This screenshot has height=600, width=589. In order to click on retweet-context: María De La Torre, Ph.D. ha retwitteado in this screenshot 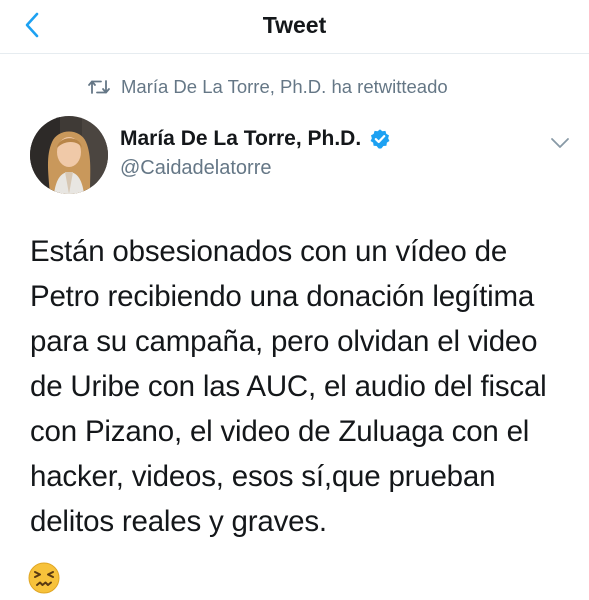, I will do `click(267, 87)`.